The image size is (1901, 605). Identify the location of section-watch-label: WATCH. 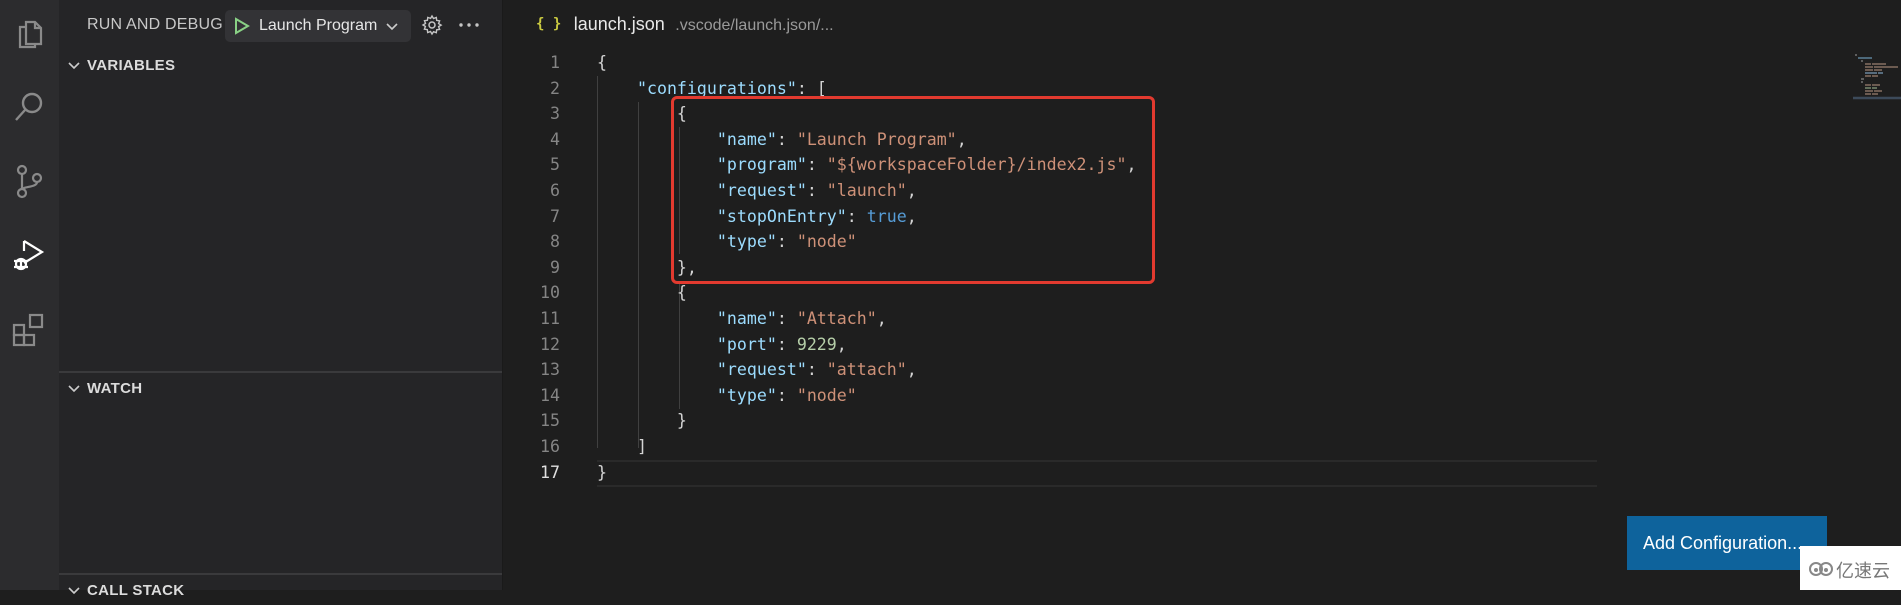
(115, 388).